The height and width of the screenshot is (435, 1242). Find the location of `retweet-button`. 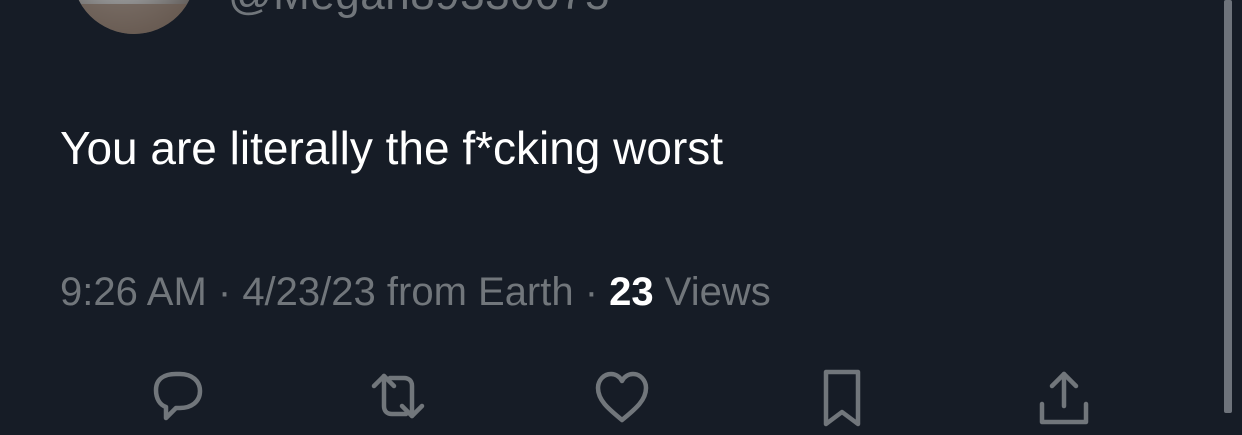

retweet-button is located at coordinates (398, 396).